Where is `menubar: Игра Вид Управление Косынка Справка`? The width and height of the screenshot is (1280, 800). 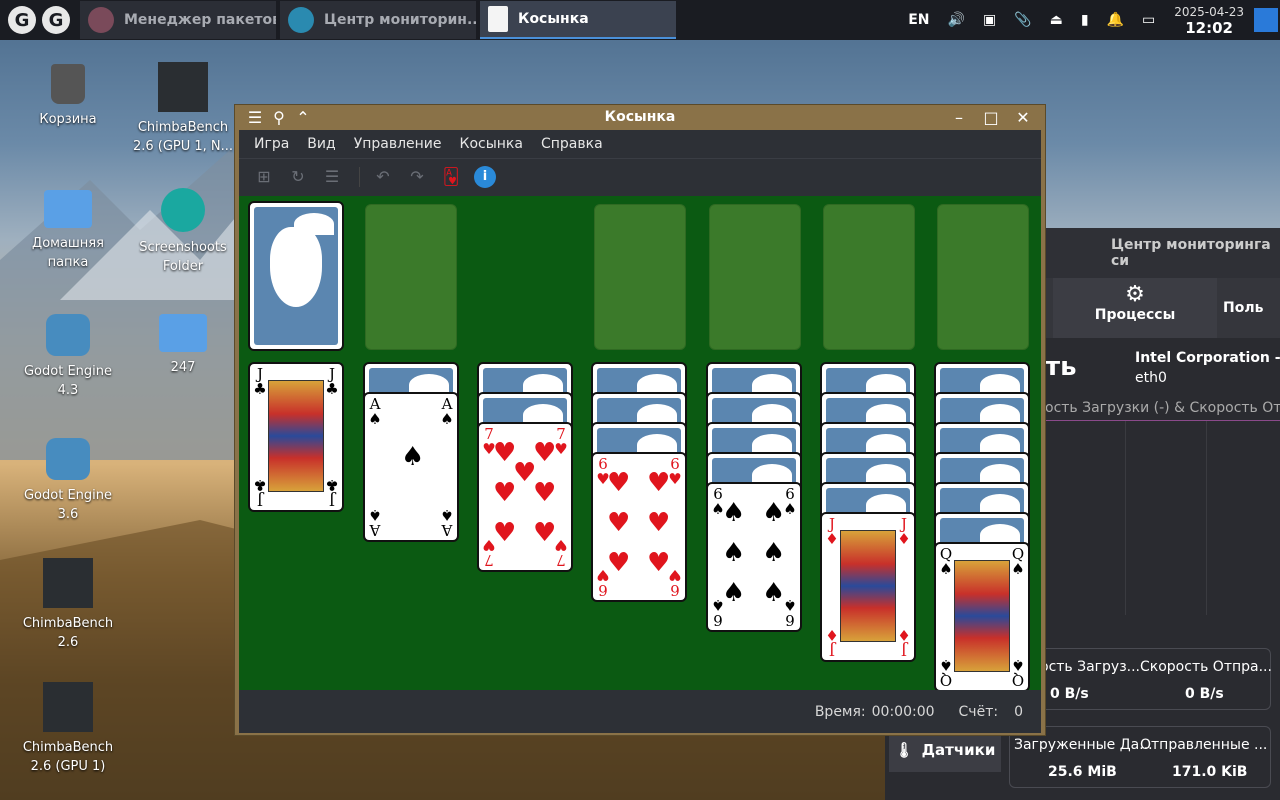 menubar: Игра Вид Управление Косынка Справка is located at coordinates (640, 144).